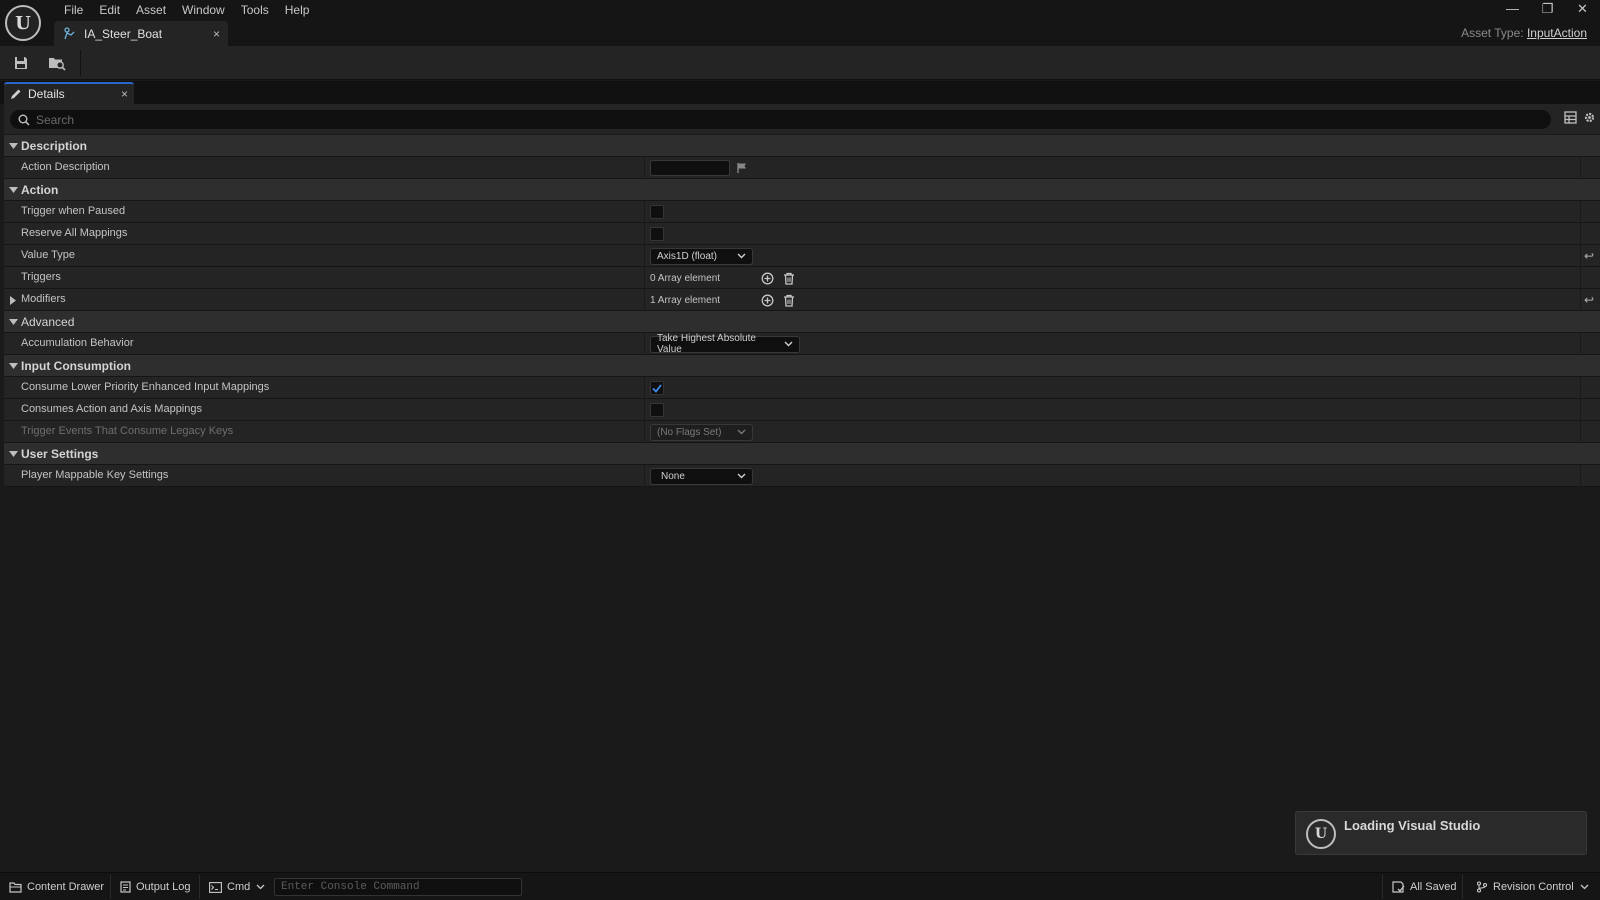 The width and height of the screenshot is (1600, 900). Describe the element at coordinates (151, 10) in the screenshot. I see `menu-asset: Asset` at that location.